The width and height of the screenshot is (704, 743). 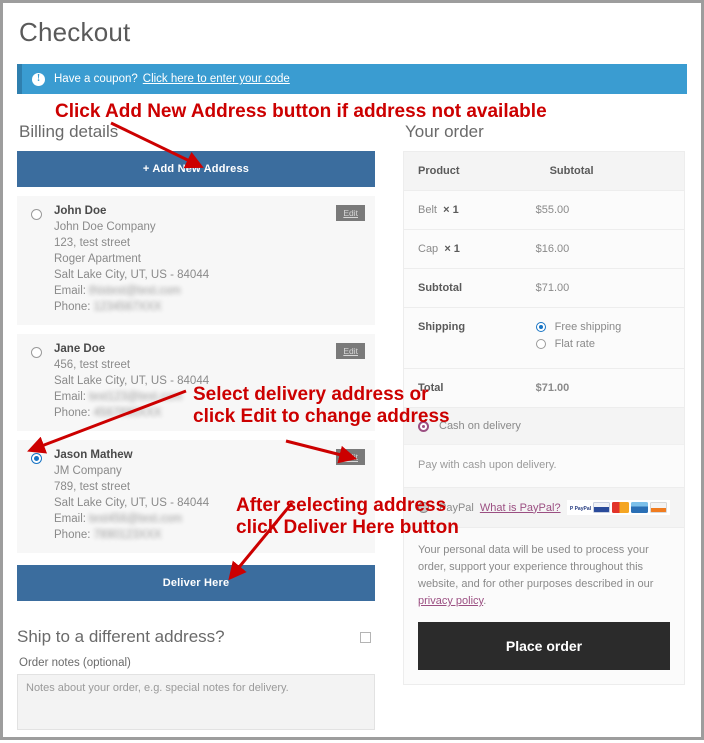 I want to click on ship-to-different-address-row: Ship to a different address?, so click(x=196, y=637).